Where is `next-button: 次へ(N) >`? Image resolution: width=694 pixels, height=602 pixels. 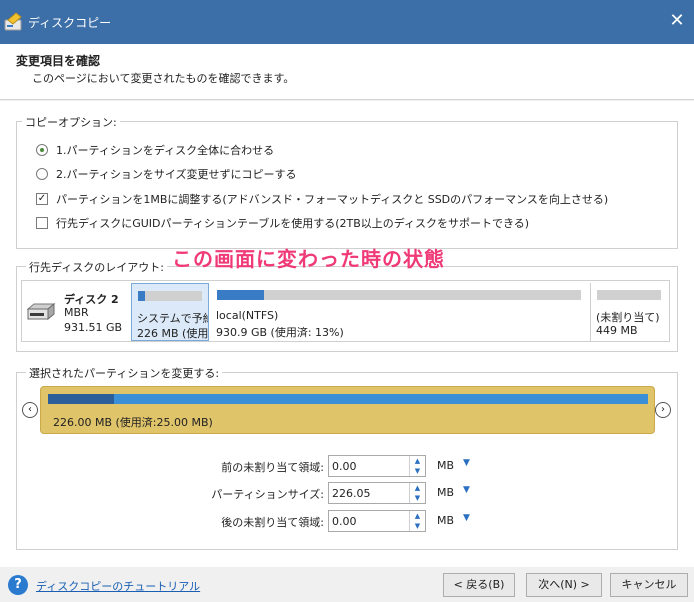
next-button: 次へ(N) > is located at coordinates (564, 585).